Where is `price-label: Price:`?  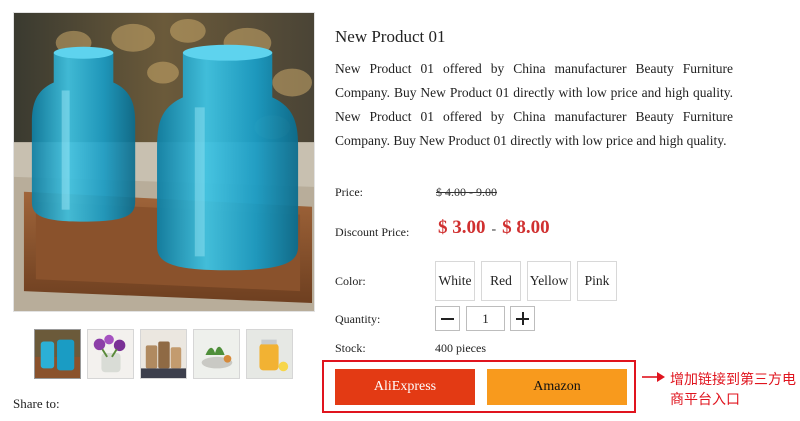
price-label: Price: is located at coordinates (349, 192).